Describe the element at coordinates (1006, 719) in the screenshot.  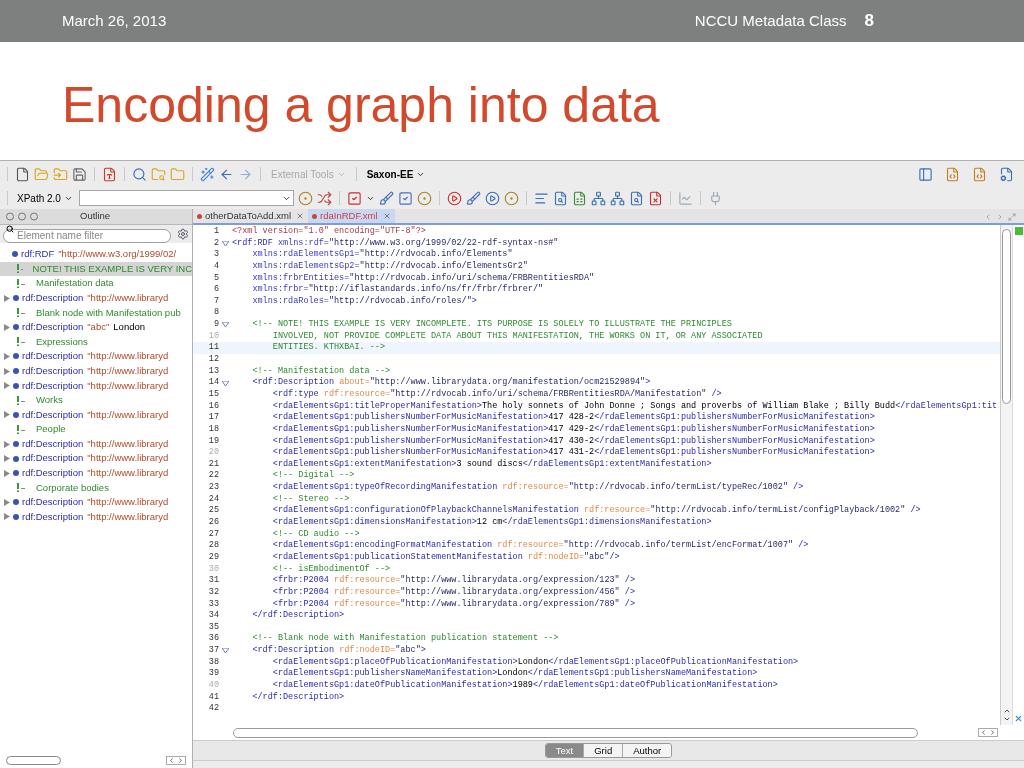
I see `scroll-down-icon` at that location.